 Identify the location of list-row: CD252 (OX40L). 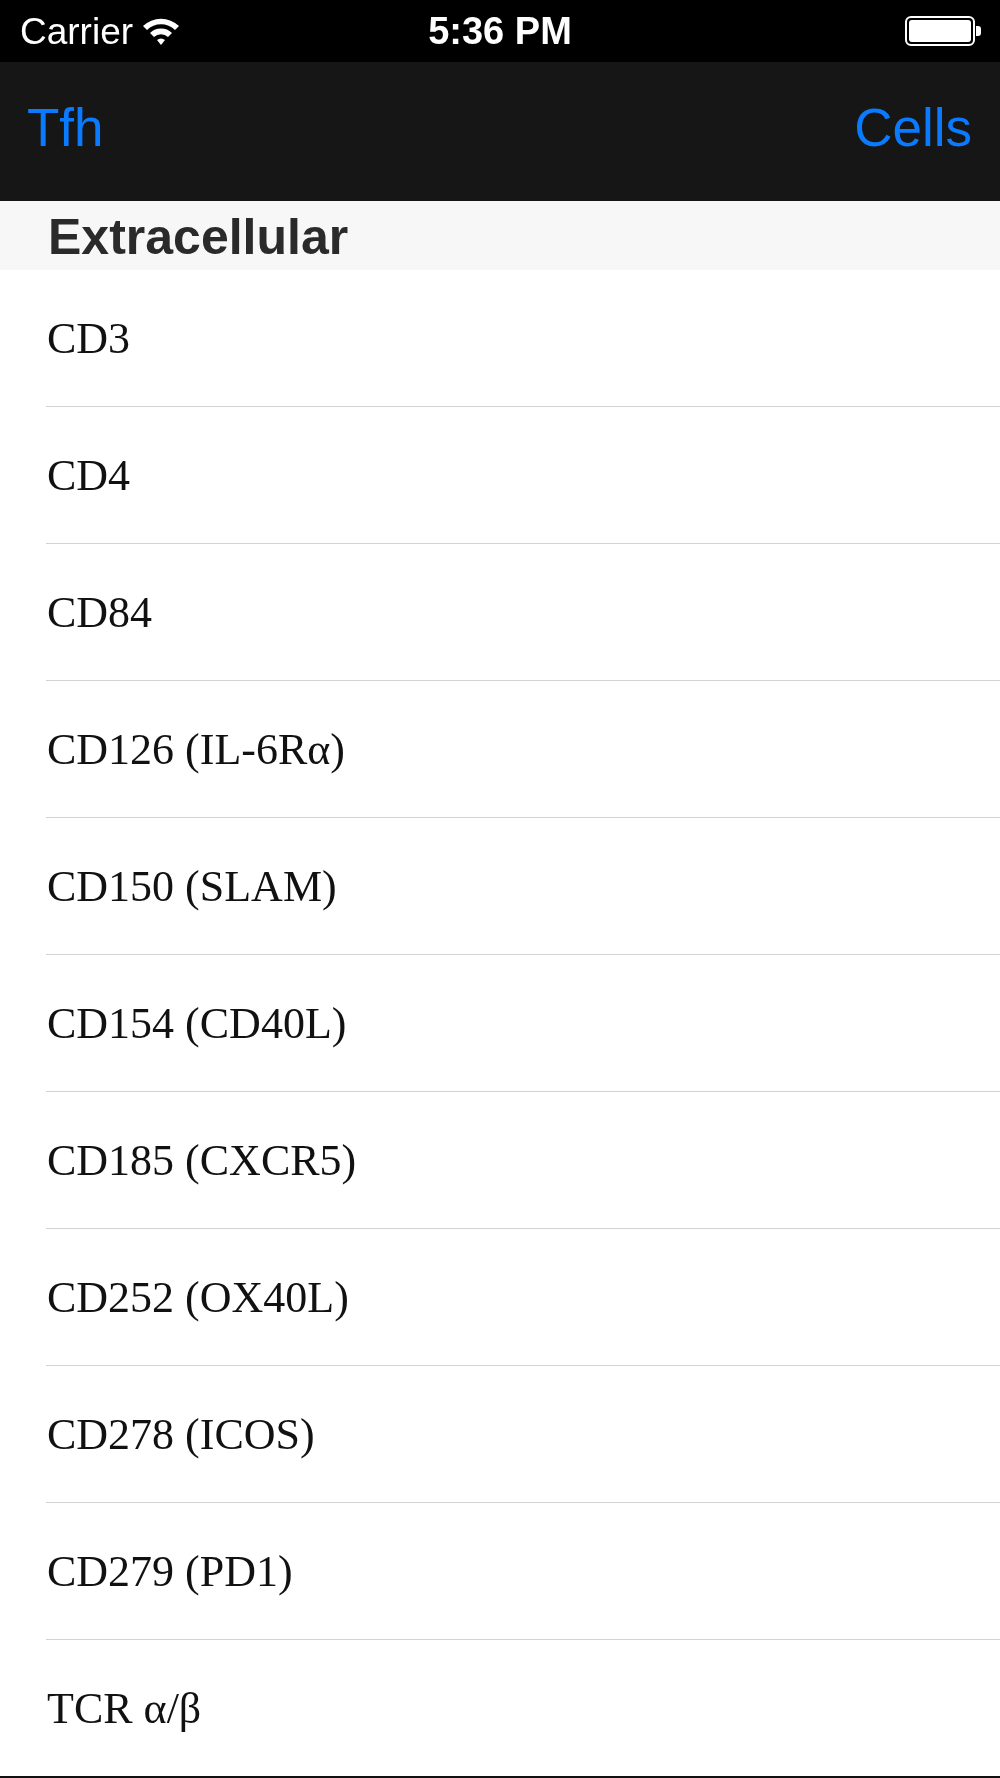
(523, 1297).